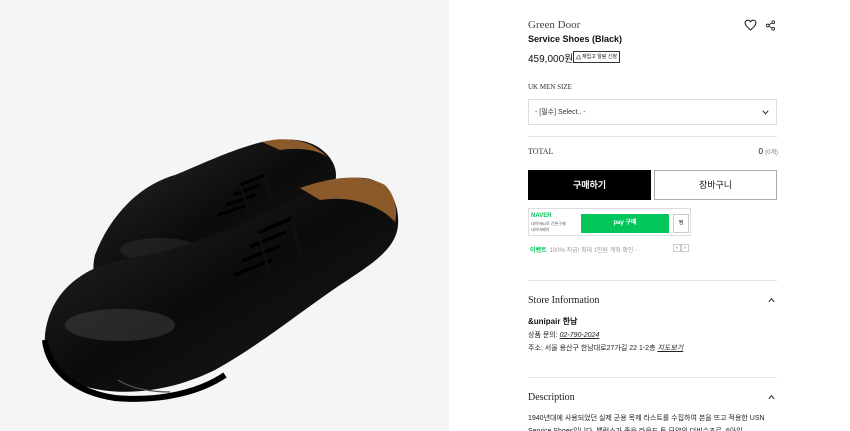 The image size is (850, 431). I want to click on product-name: Service Shoes (Black), so click(575, 39).